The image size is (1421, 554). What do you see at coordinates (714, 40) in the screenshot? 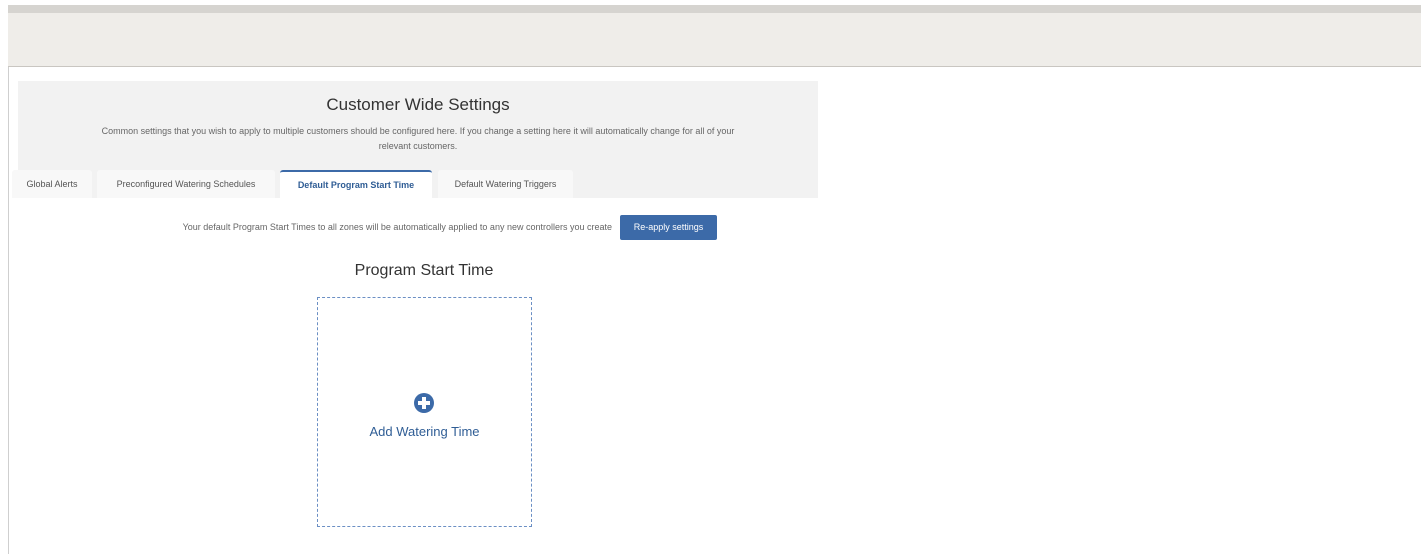
I see `top-bar` at bounding box center [714, 40].